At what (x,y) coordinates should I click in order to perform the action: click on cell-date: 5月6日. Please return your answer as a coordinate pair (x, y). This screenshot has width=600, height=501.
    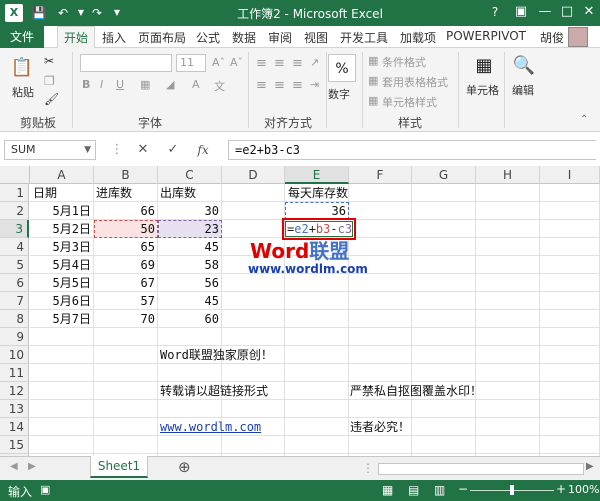
    Looking at the image, I should click on (62, 301).